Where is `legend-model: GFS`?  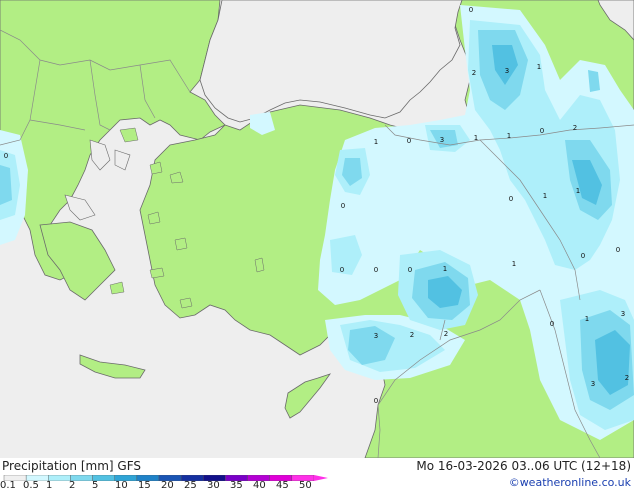 legend-model: GFS is located at coordinates (129, 466).